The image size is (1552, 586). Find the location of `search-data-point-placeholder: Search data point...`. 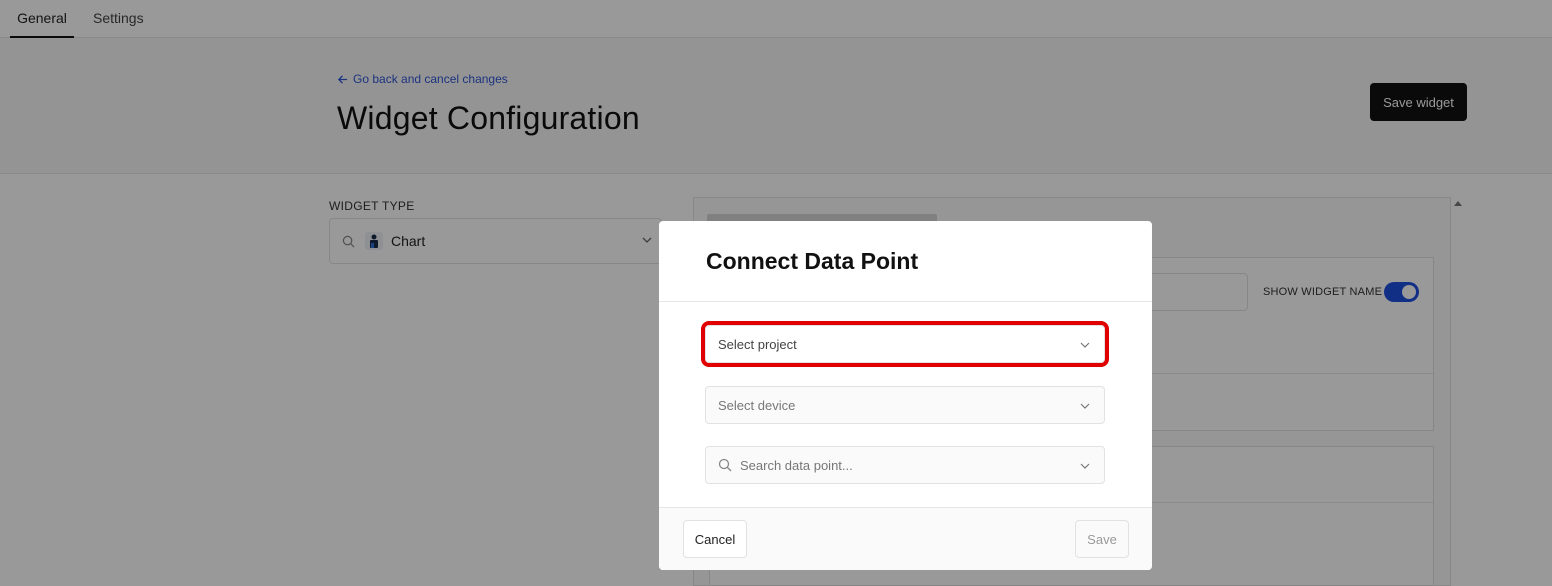

search-data-point-placeholder: Search data point... is located at coordinates (796, 465).